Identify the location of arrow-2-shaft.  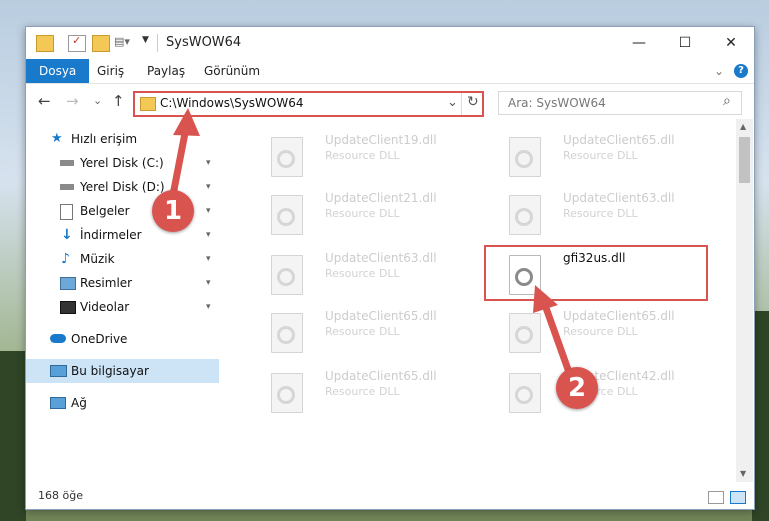
(557, 340).